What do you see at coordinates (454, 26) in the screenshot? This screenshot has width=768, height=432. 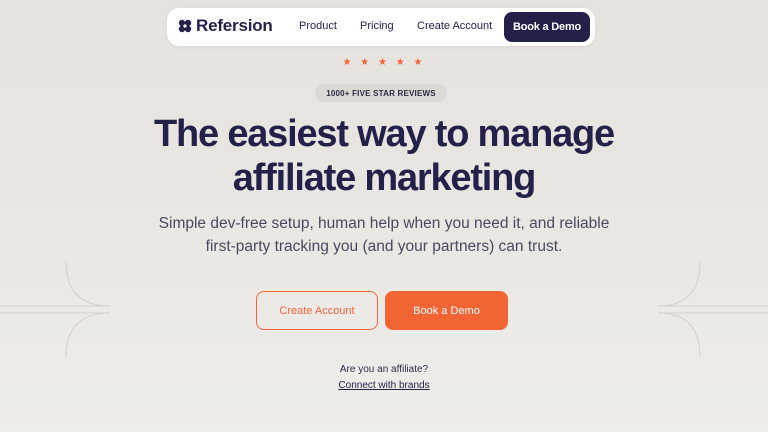 I see `nav-link-create-account: Create Account` at bounding box center [454, 26].